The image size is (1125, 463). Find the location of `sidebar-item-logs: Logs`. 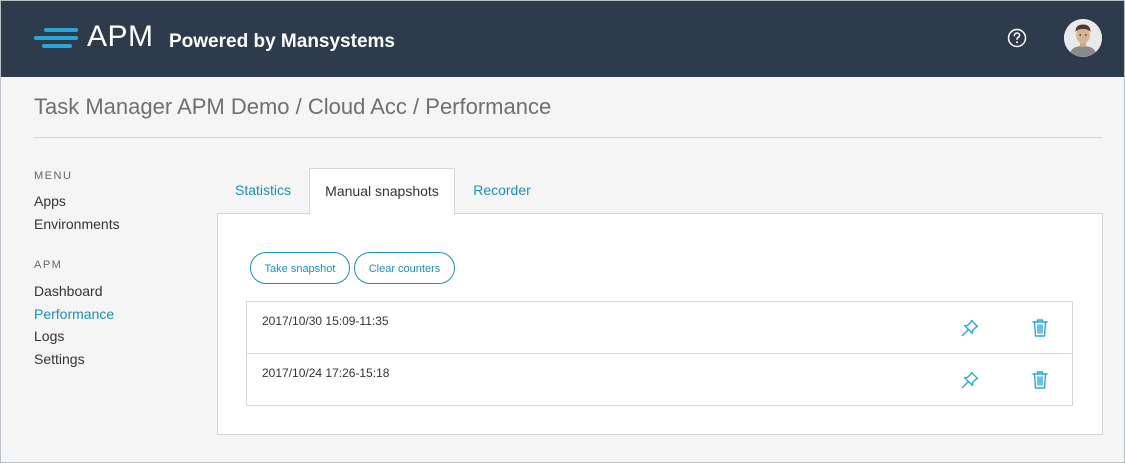

sidebar-item-logs: Logs is located at coordinates (49, 336).